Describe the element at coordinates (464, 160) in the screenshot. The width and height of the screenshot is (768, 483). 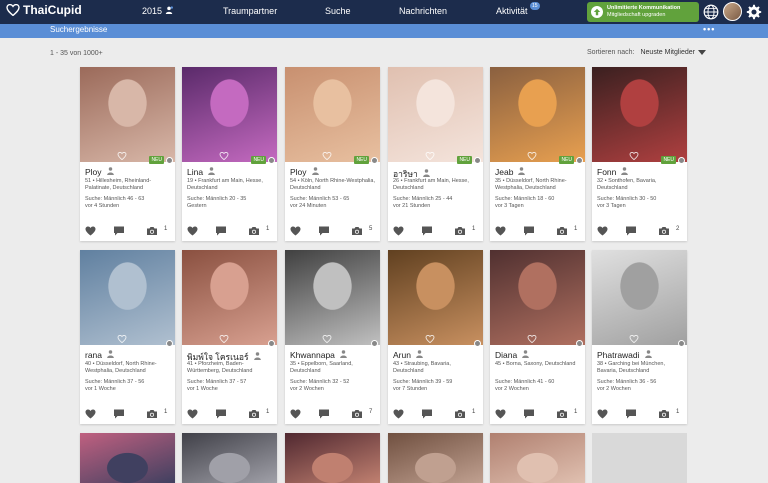
I see `new-badge: NEU` at that location.